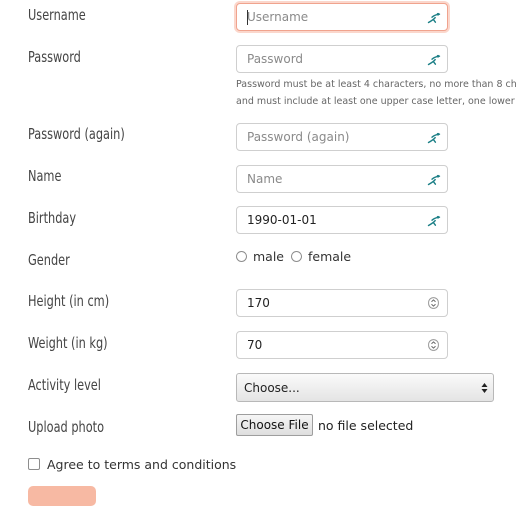 The width and height of the screenshot is (516, 506). What do you see at coordinates (282, 220) in the screenshot?
I see `birthday-value: 1990-01-01` at bounding box center [282, 220].